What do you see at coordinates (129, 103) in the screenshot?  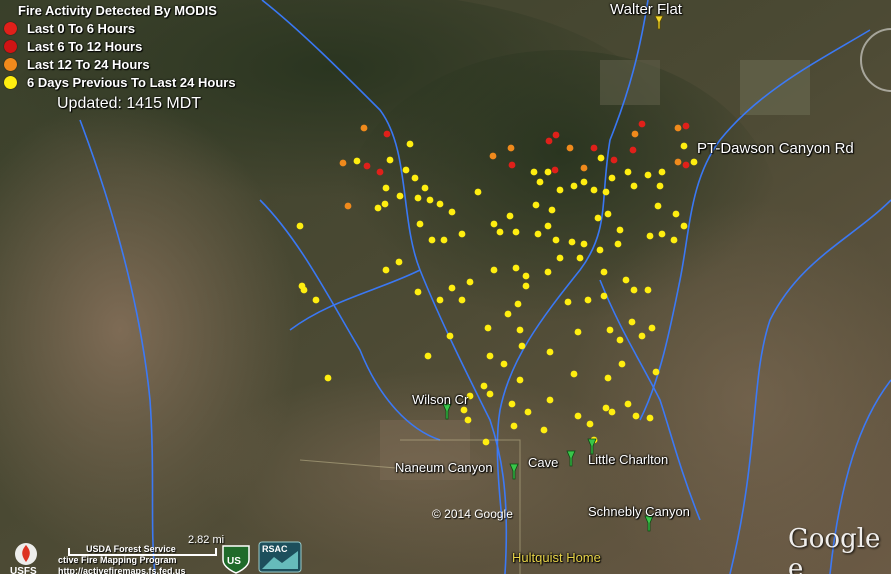 I see `updated-time: Updated: 1415 MDT` at bounding box center [129, 103].